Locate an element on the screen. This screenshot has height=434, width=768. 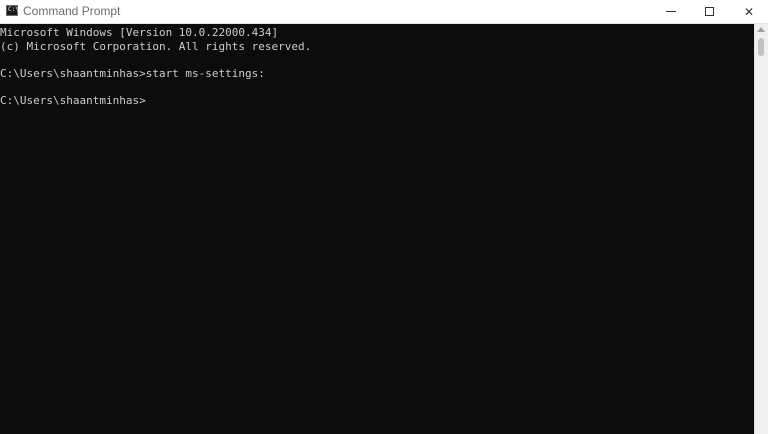
close-icon: ✕ is located at coordinates (749, 11).